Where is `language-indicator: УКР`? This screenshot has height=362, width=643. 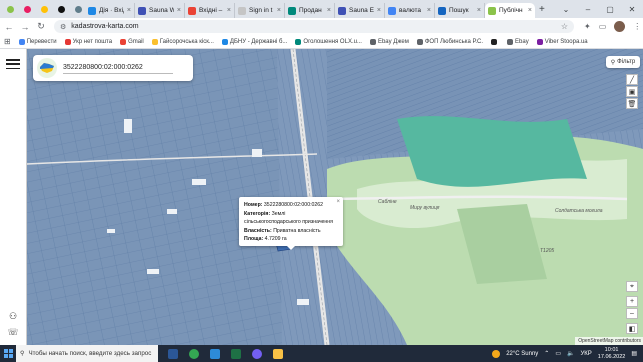 language-indicator: УКР is located at coordinates (585, 354).